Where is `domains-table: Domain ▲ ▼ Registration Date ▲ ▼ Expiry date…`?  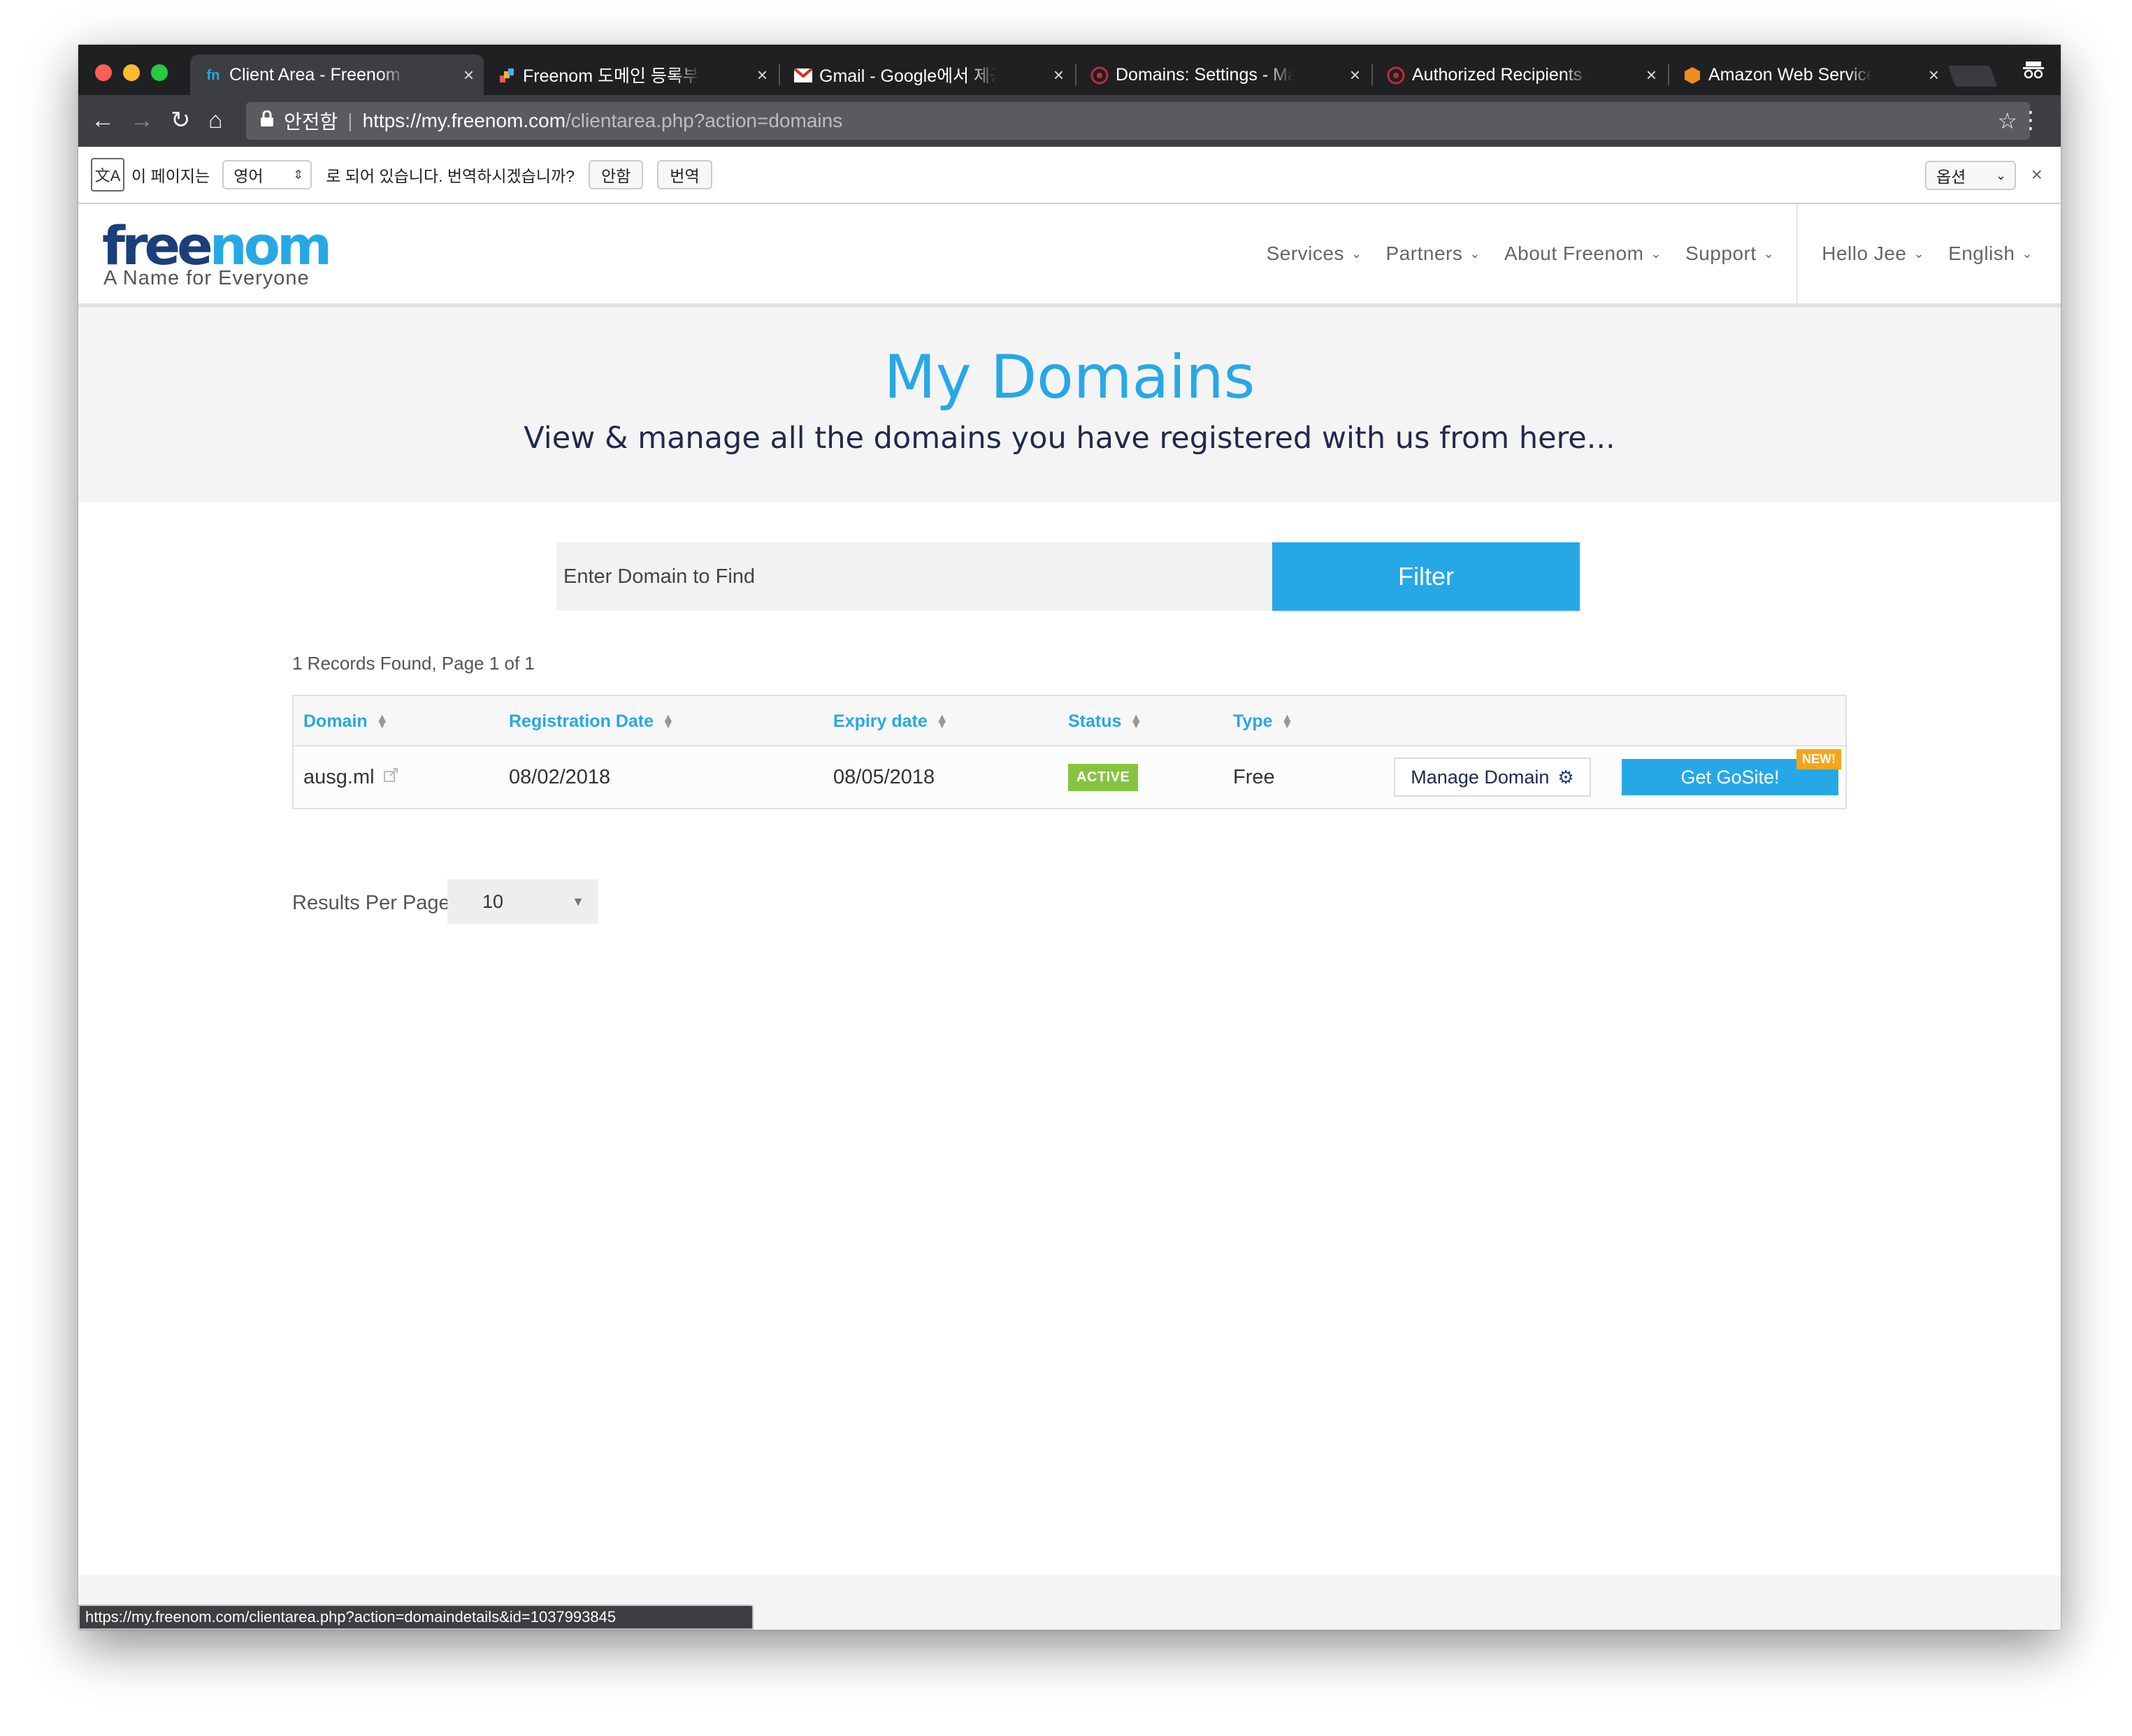 domains-table: Domain ▲ ▼ Registration Date ▲ ▼ Expiry date… is located at coordinates (1069, 752).